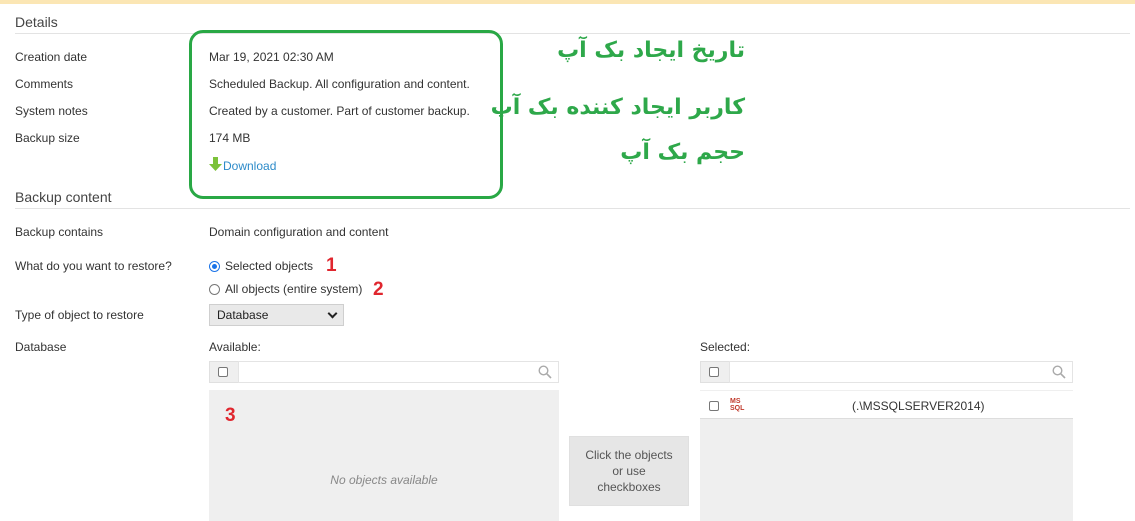  I want to click on radio-all-objects: All objects (entire system), so click(285, 289).